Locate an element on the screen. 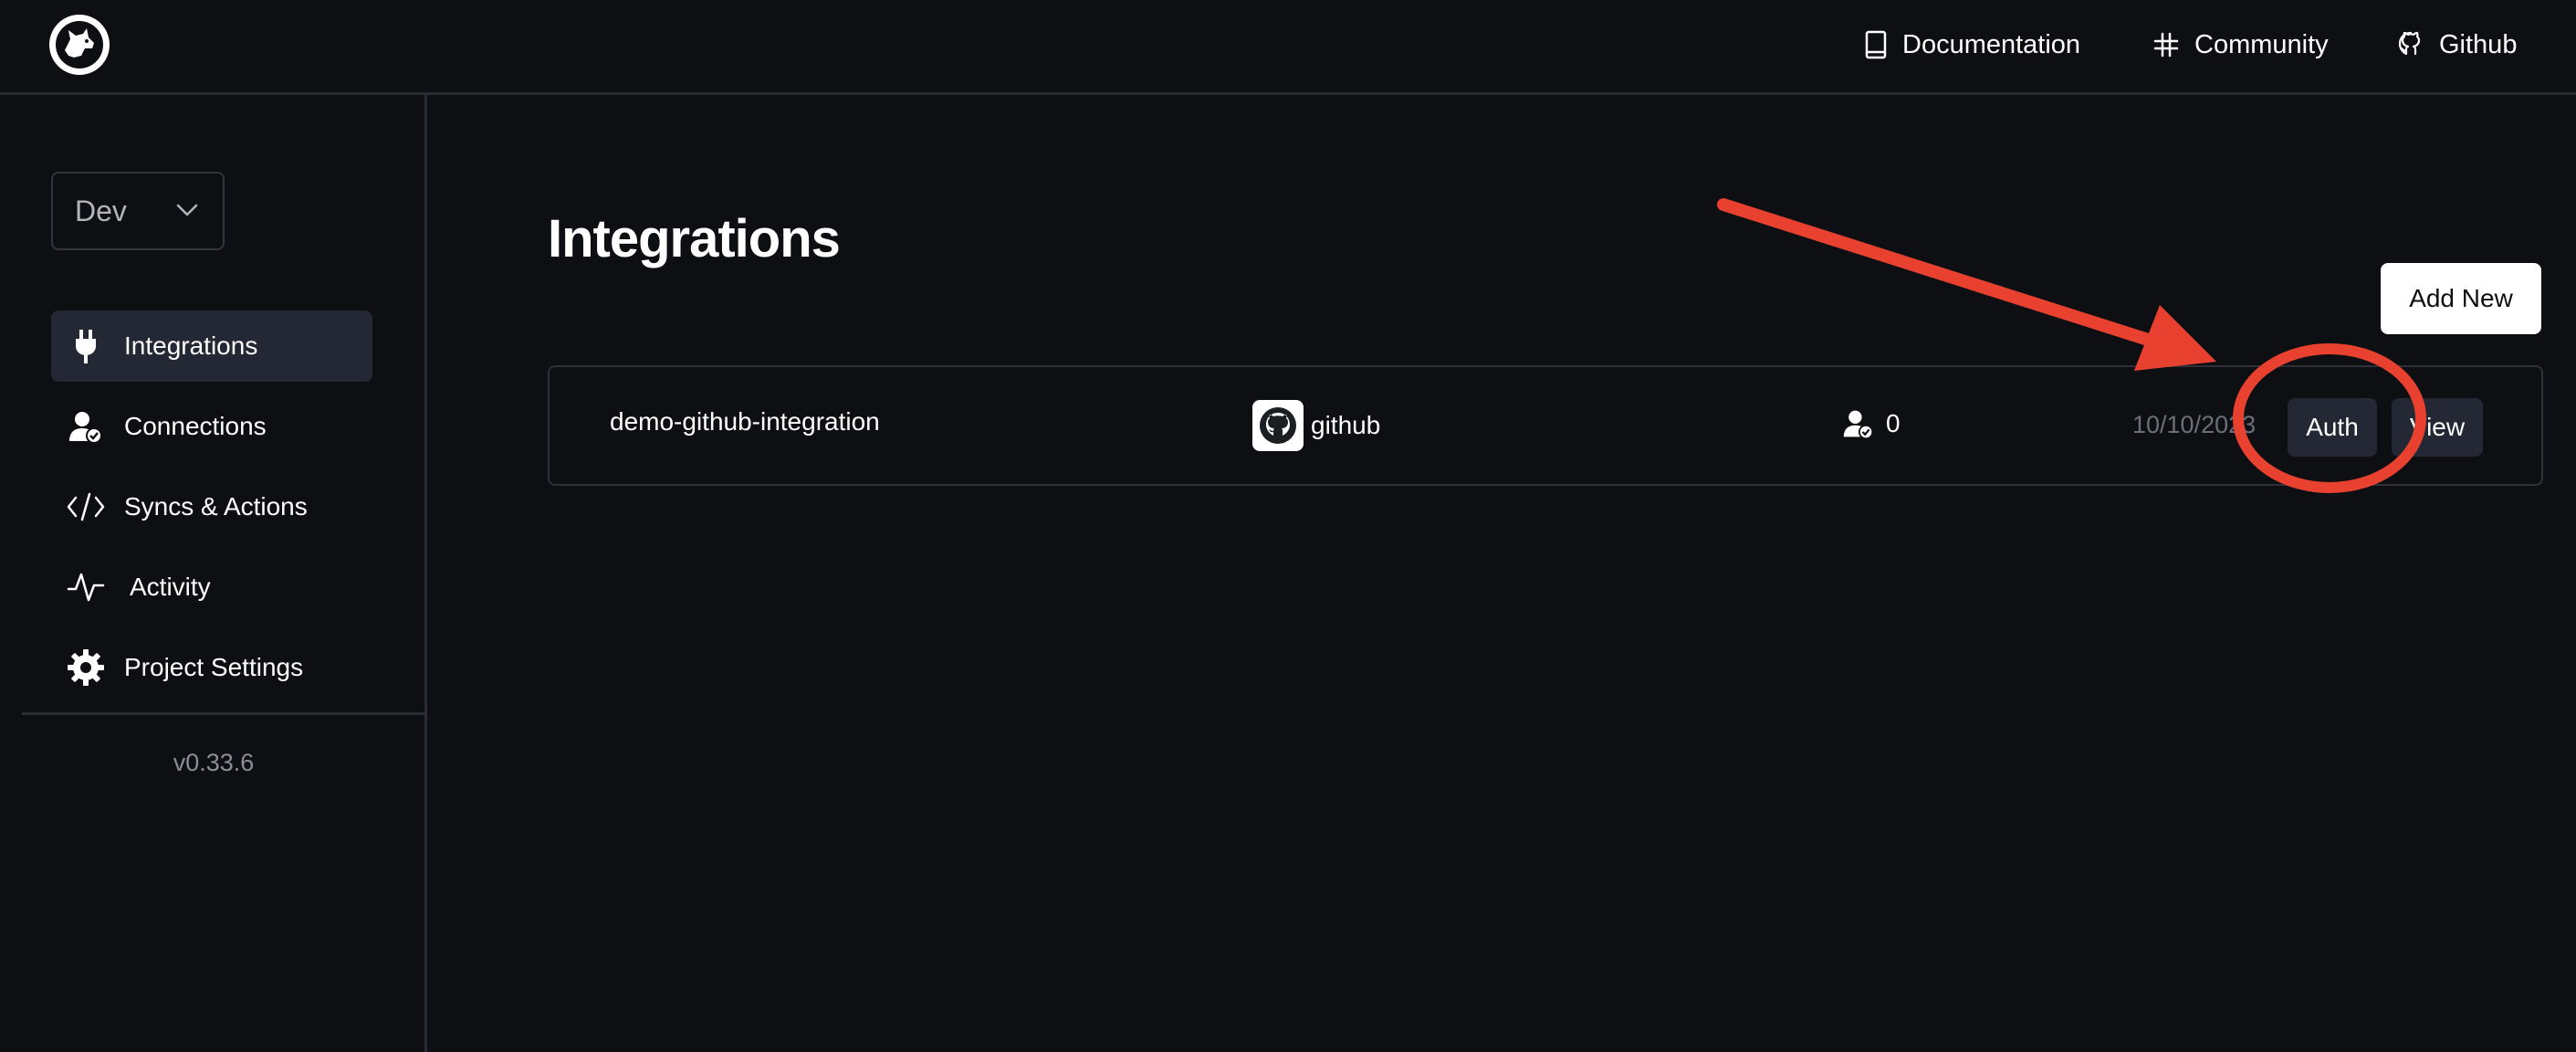 This screenshot has height=1052, width=2576. annotation-arrow-shaft is located at coordinates (1945, 275).